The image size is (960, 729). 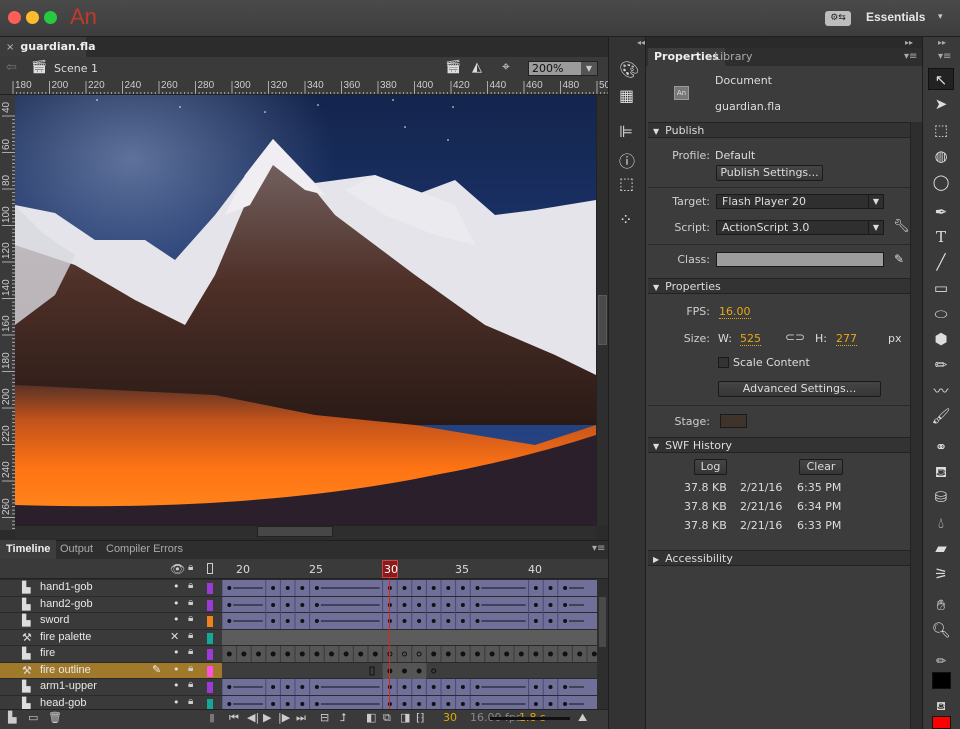 I want to click on section-properties: ▼ Properties, so click(x=779, y=286).